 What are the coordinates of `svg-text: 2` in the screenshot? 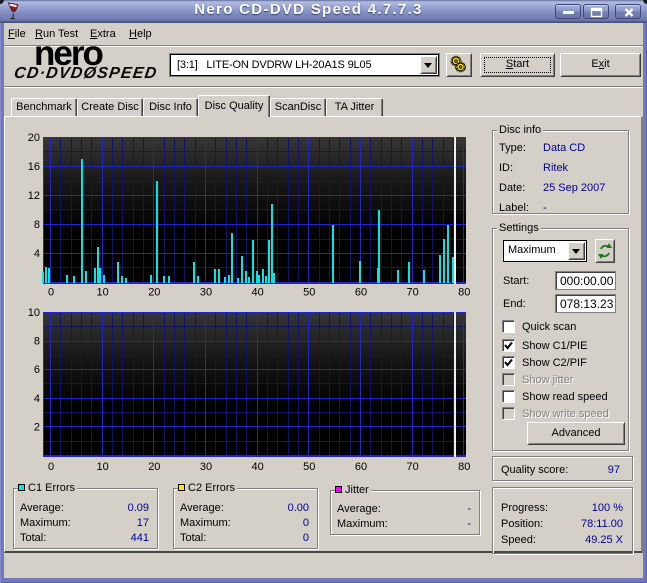 It's located at (37, 427).